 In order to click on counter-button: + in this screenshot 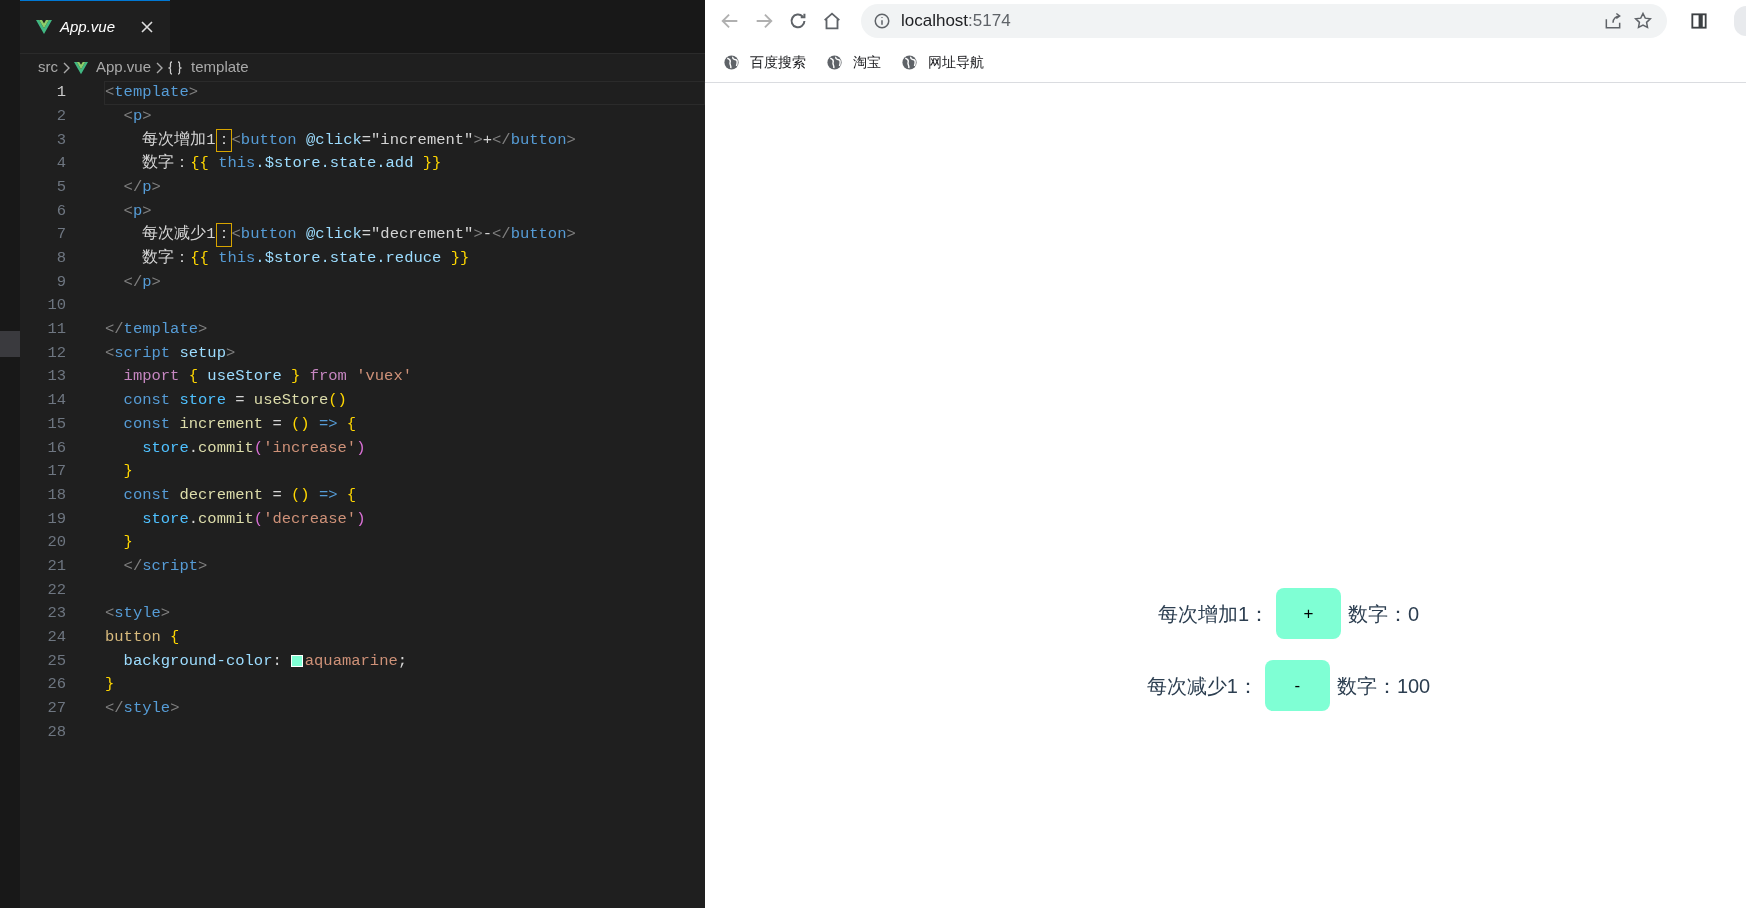, I will do `click(1308, 613)`.